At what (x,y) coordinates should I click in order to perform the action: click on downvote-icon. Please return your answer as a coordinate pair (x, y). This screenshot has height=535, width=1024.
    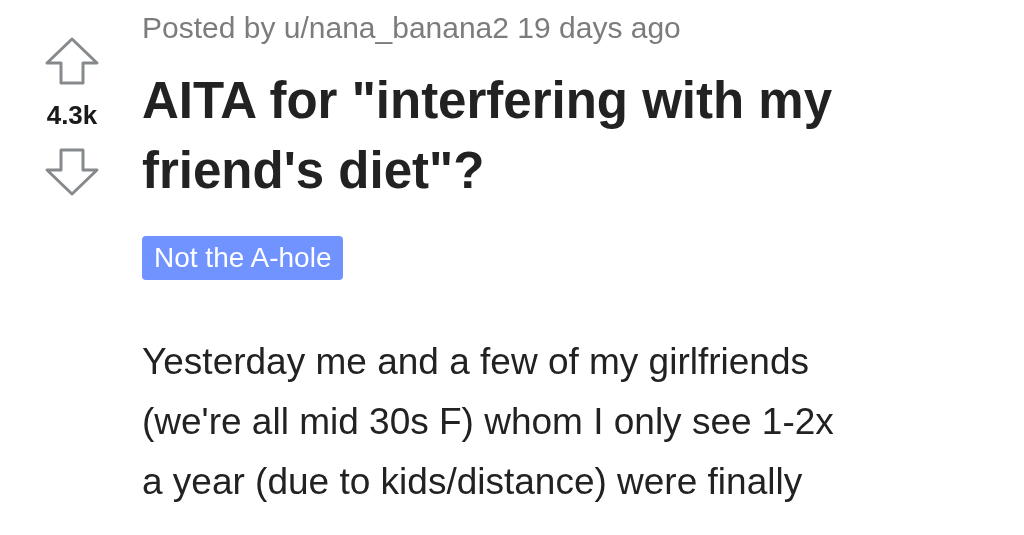
    Looking at the image, I should click on (72, 172).